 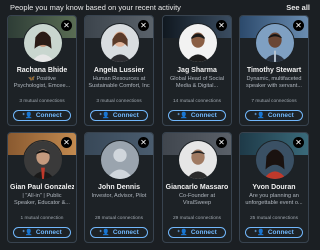 I want to click on person-name: Rachana Bhide, so click(x=42, y=70).